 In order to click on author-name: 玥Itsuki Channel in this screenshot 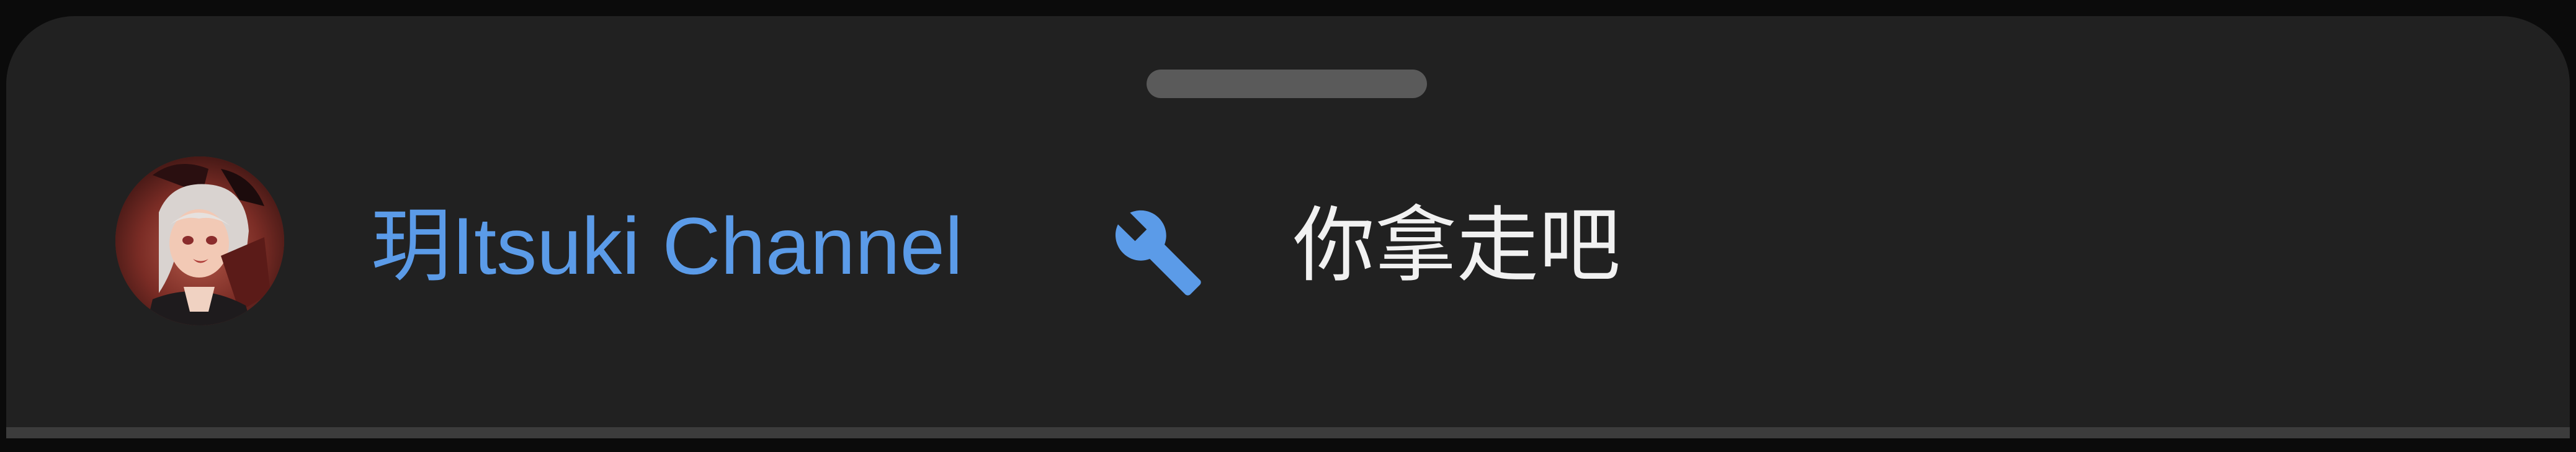, I will do `click(667, 246)`.